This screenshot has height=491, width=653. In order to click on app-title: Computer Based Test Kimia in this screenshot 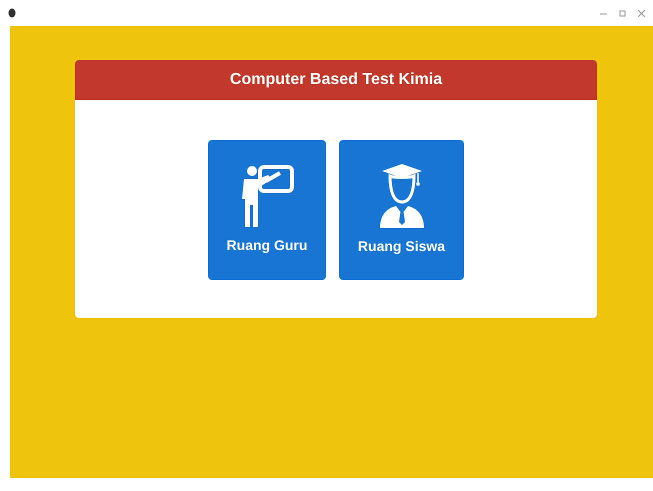, I will do `click(336, 80)`.